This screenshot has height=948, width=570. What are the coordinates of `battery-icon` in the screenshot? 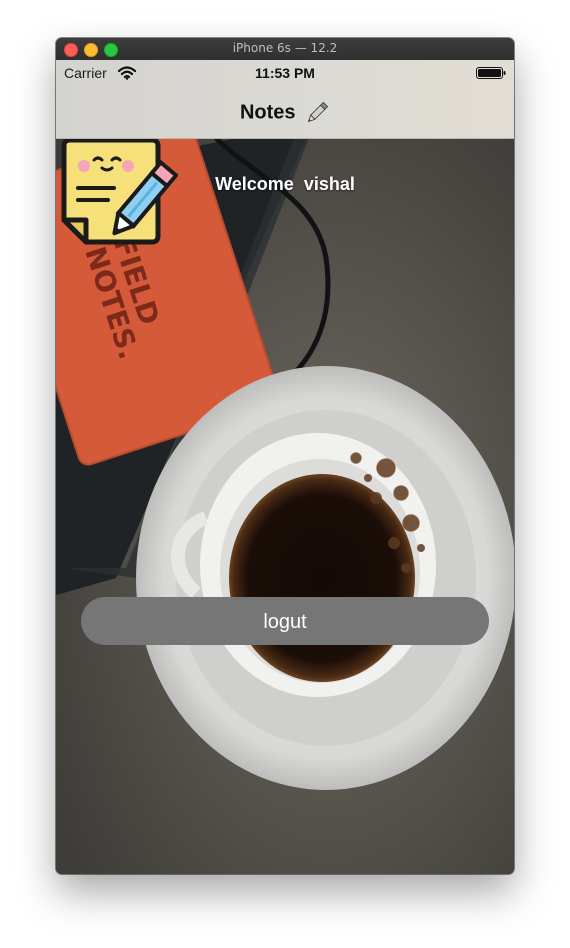 It's located at (491, 73).